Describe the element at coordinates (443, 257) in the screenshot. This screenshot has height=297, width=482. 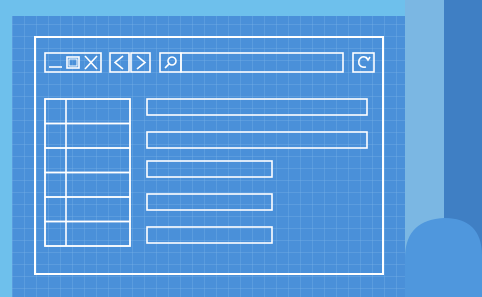
I see `sheet-curl` at that location.